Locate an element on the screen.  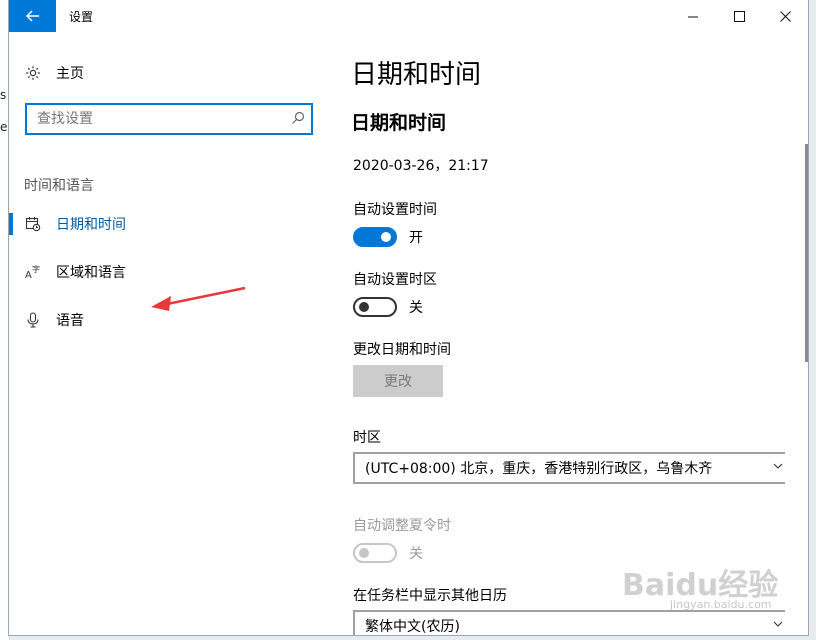
scrollbar is located at coordinates (806, 253).